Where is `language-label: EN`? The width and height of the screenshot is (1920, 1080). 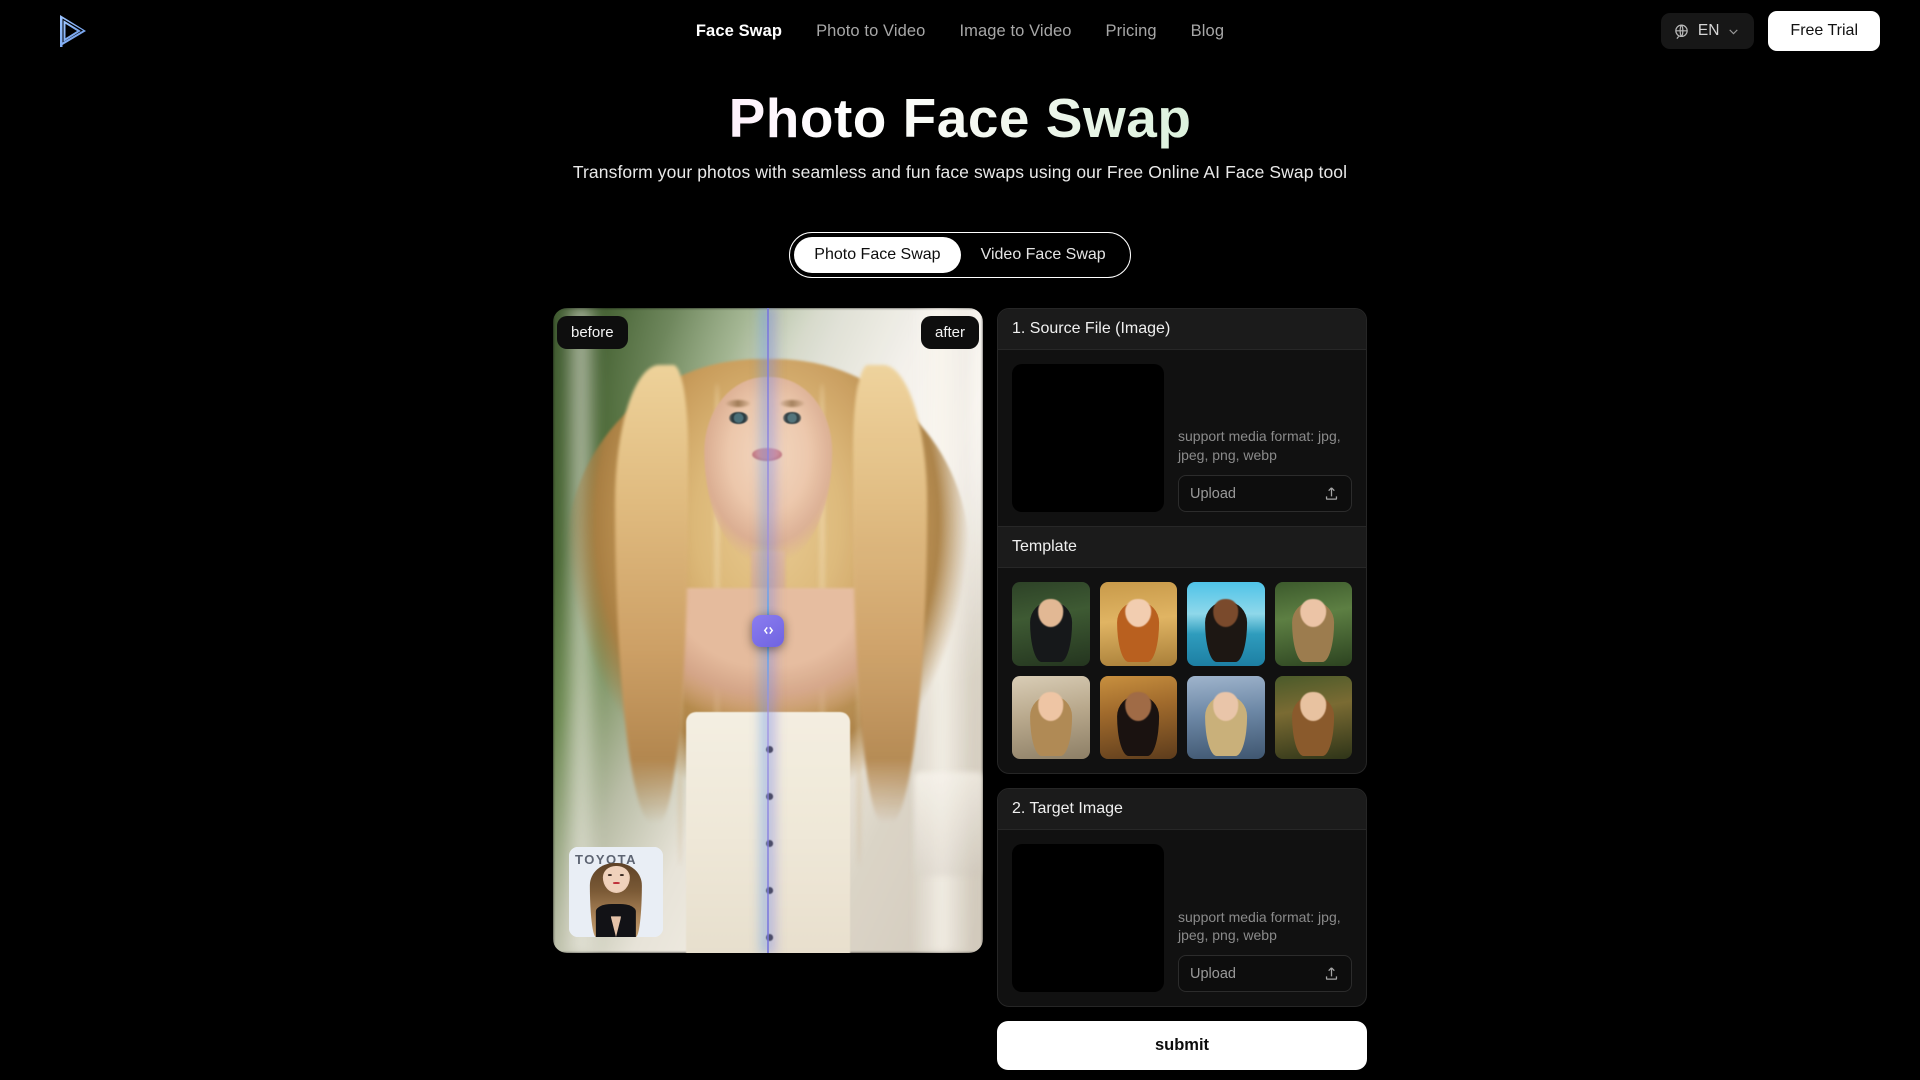 language-label: EN is located at coordinates (1708, 30).